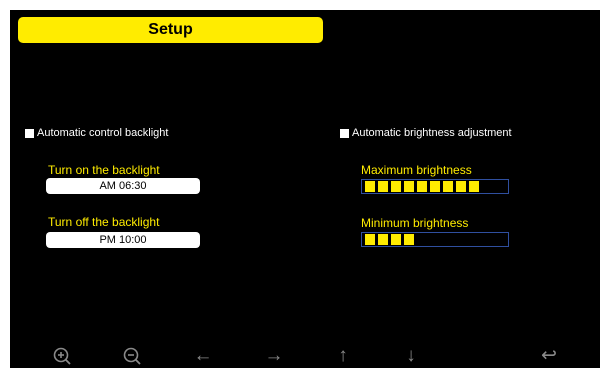  Describe the element at coordinates (411, 356) in the screenshot. I see `arrow-down-icon: ↓` at that location.